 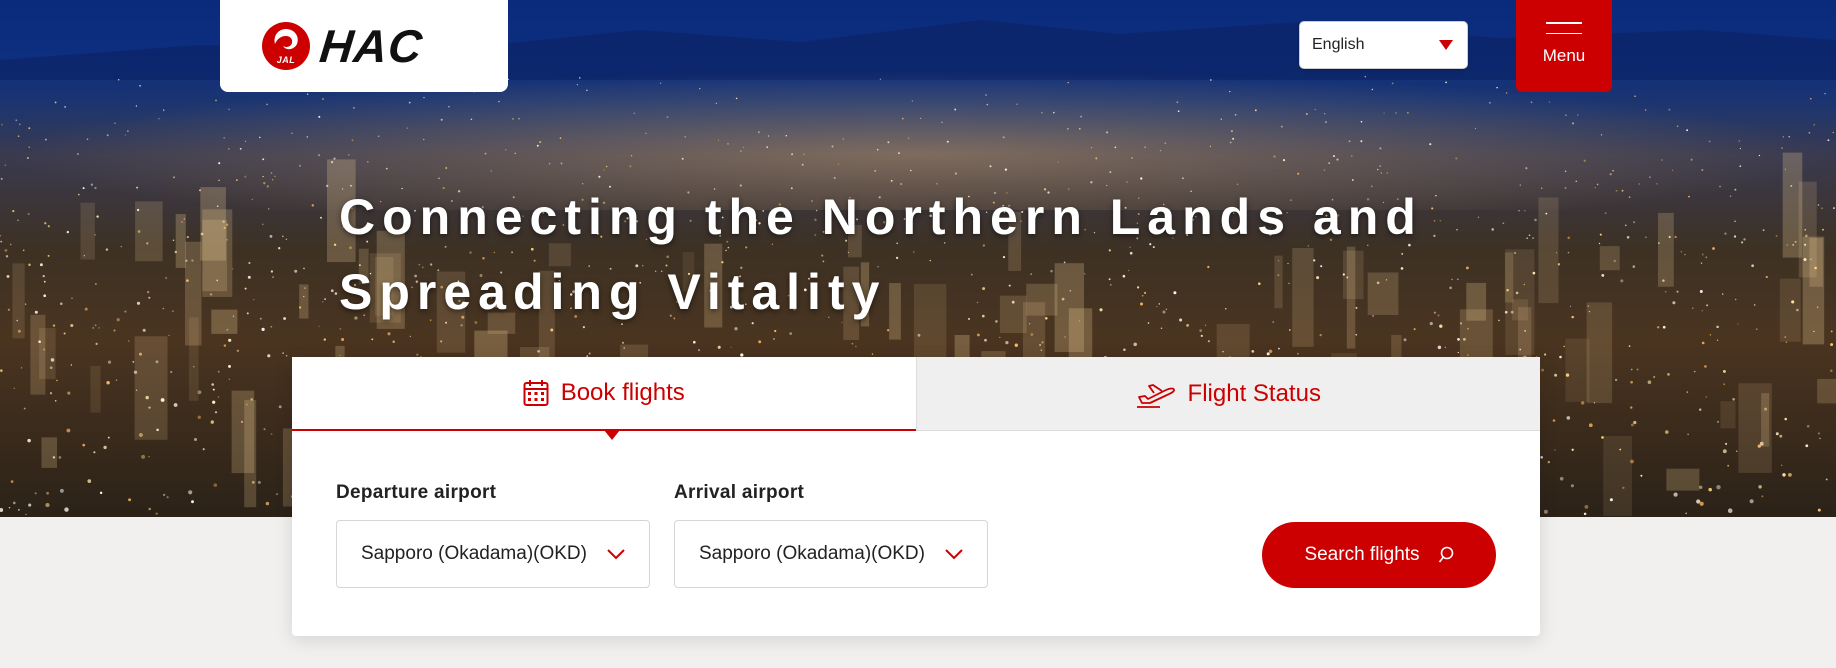 What do you see at coordinates (536, 393) in the screenshot?
I see `calendar-icon` at bounding box center [536, 393].